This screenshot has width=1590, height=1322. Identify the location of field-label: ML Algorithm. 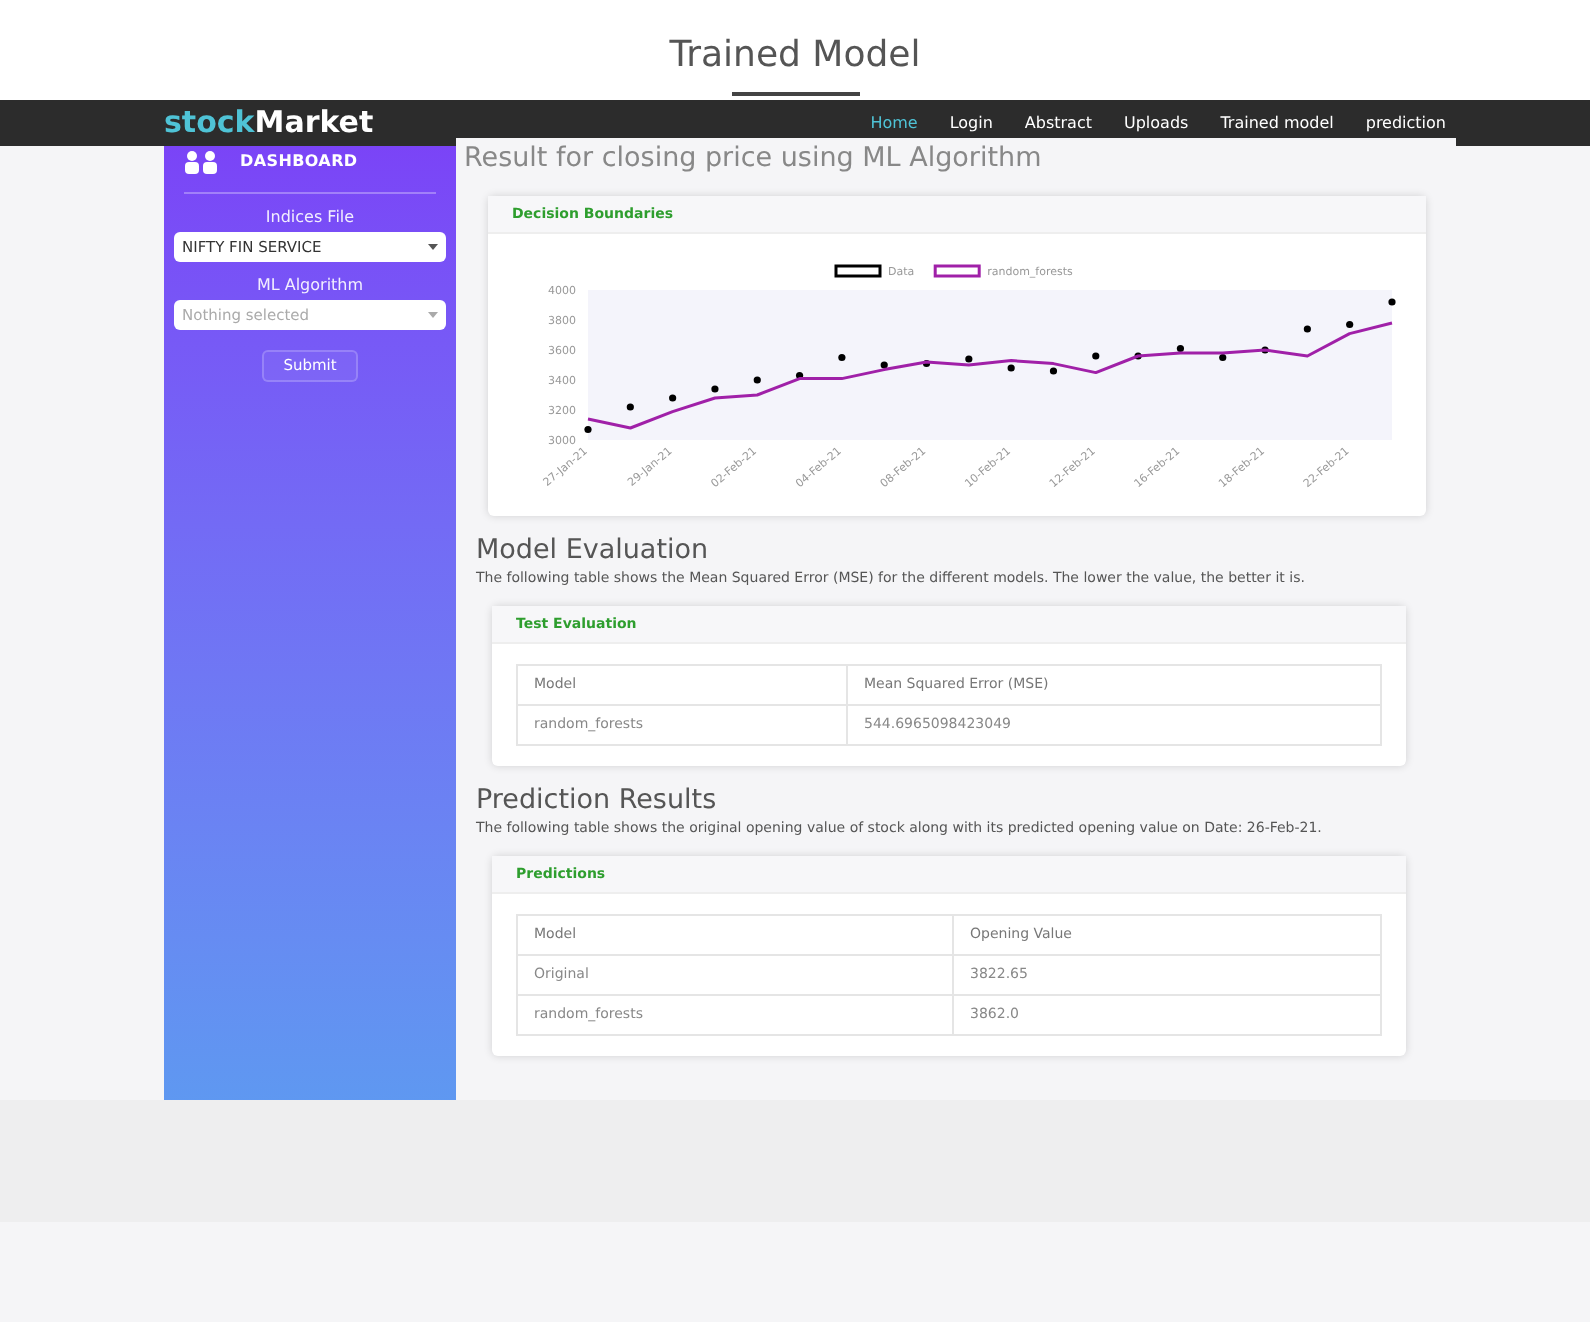
(310, 286).